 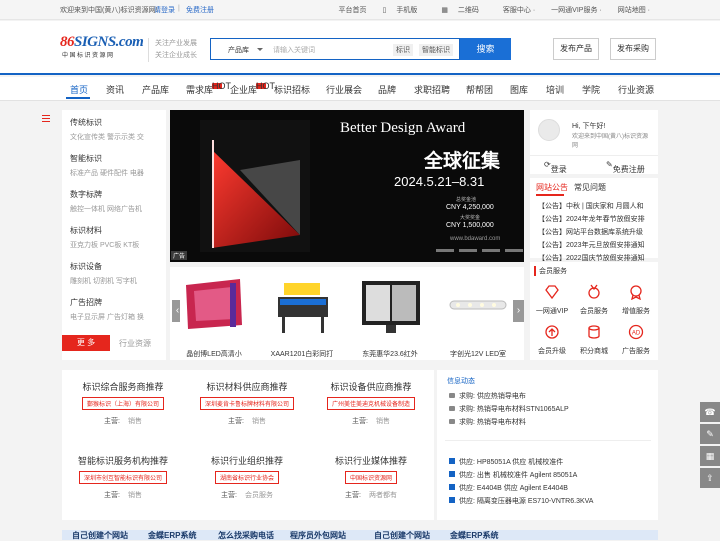 I want to click on reco-column: 标识设备供应商推荐 广州美佳美迪克机械设备制造 主营: 销售, so click(x=371, y=403).